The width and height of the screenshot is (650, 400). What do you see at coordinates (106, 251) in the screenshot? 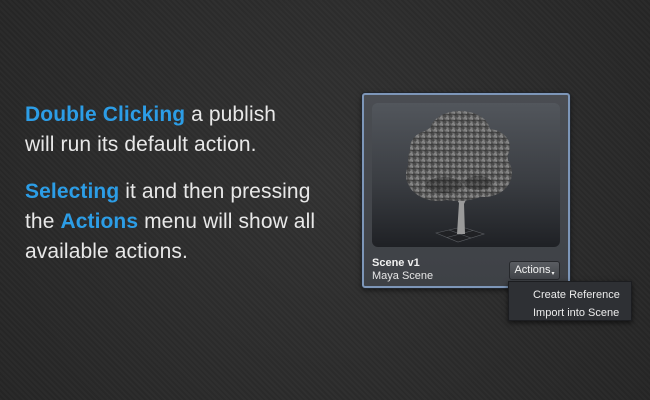
I see `instruction-text: available actions.` at bounding box center [106, 251].